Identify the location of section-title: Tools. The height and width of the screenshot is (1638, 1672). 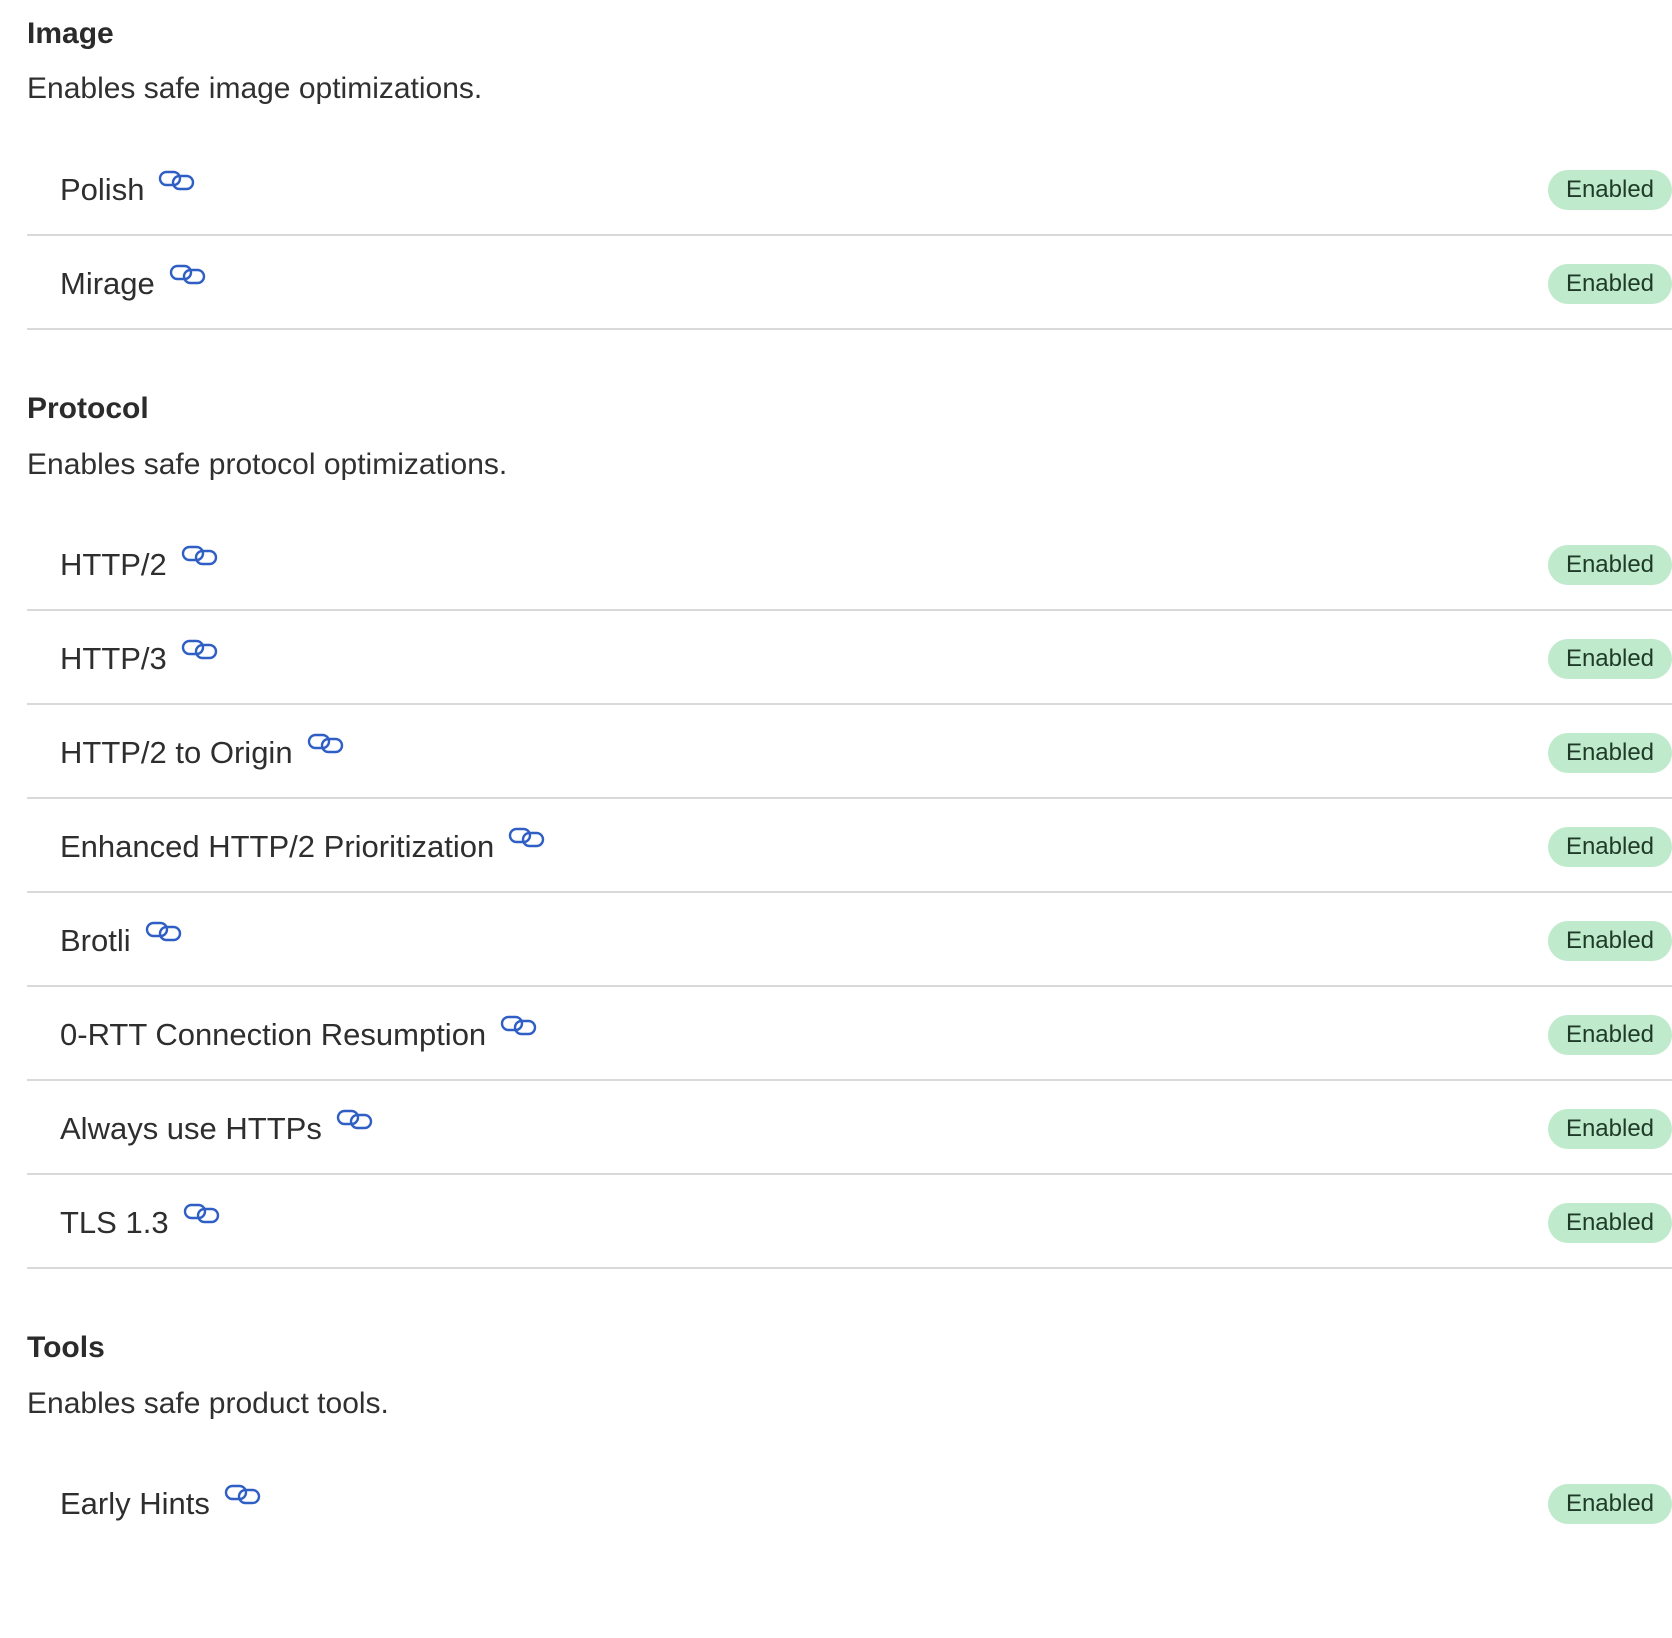
(66, 1347).